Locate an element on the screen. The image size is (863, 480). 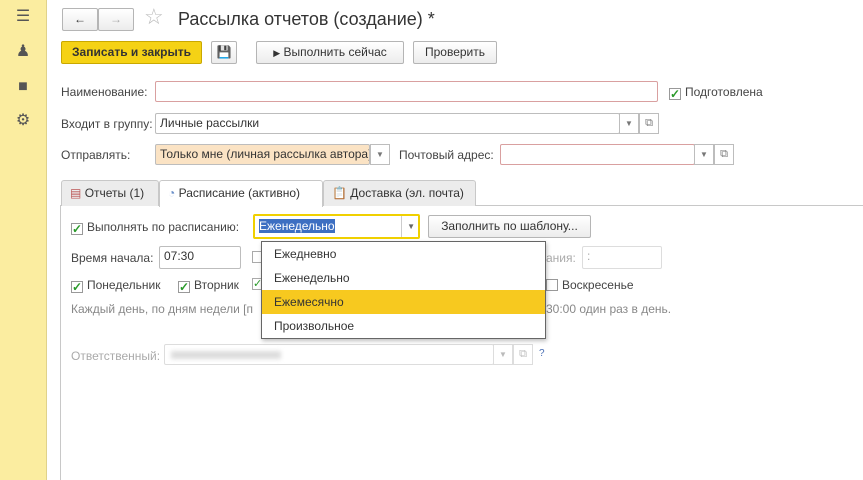
schedule-summary: Каждый день, по дням недели [п is located at coordinates (162, 309).